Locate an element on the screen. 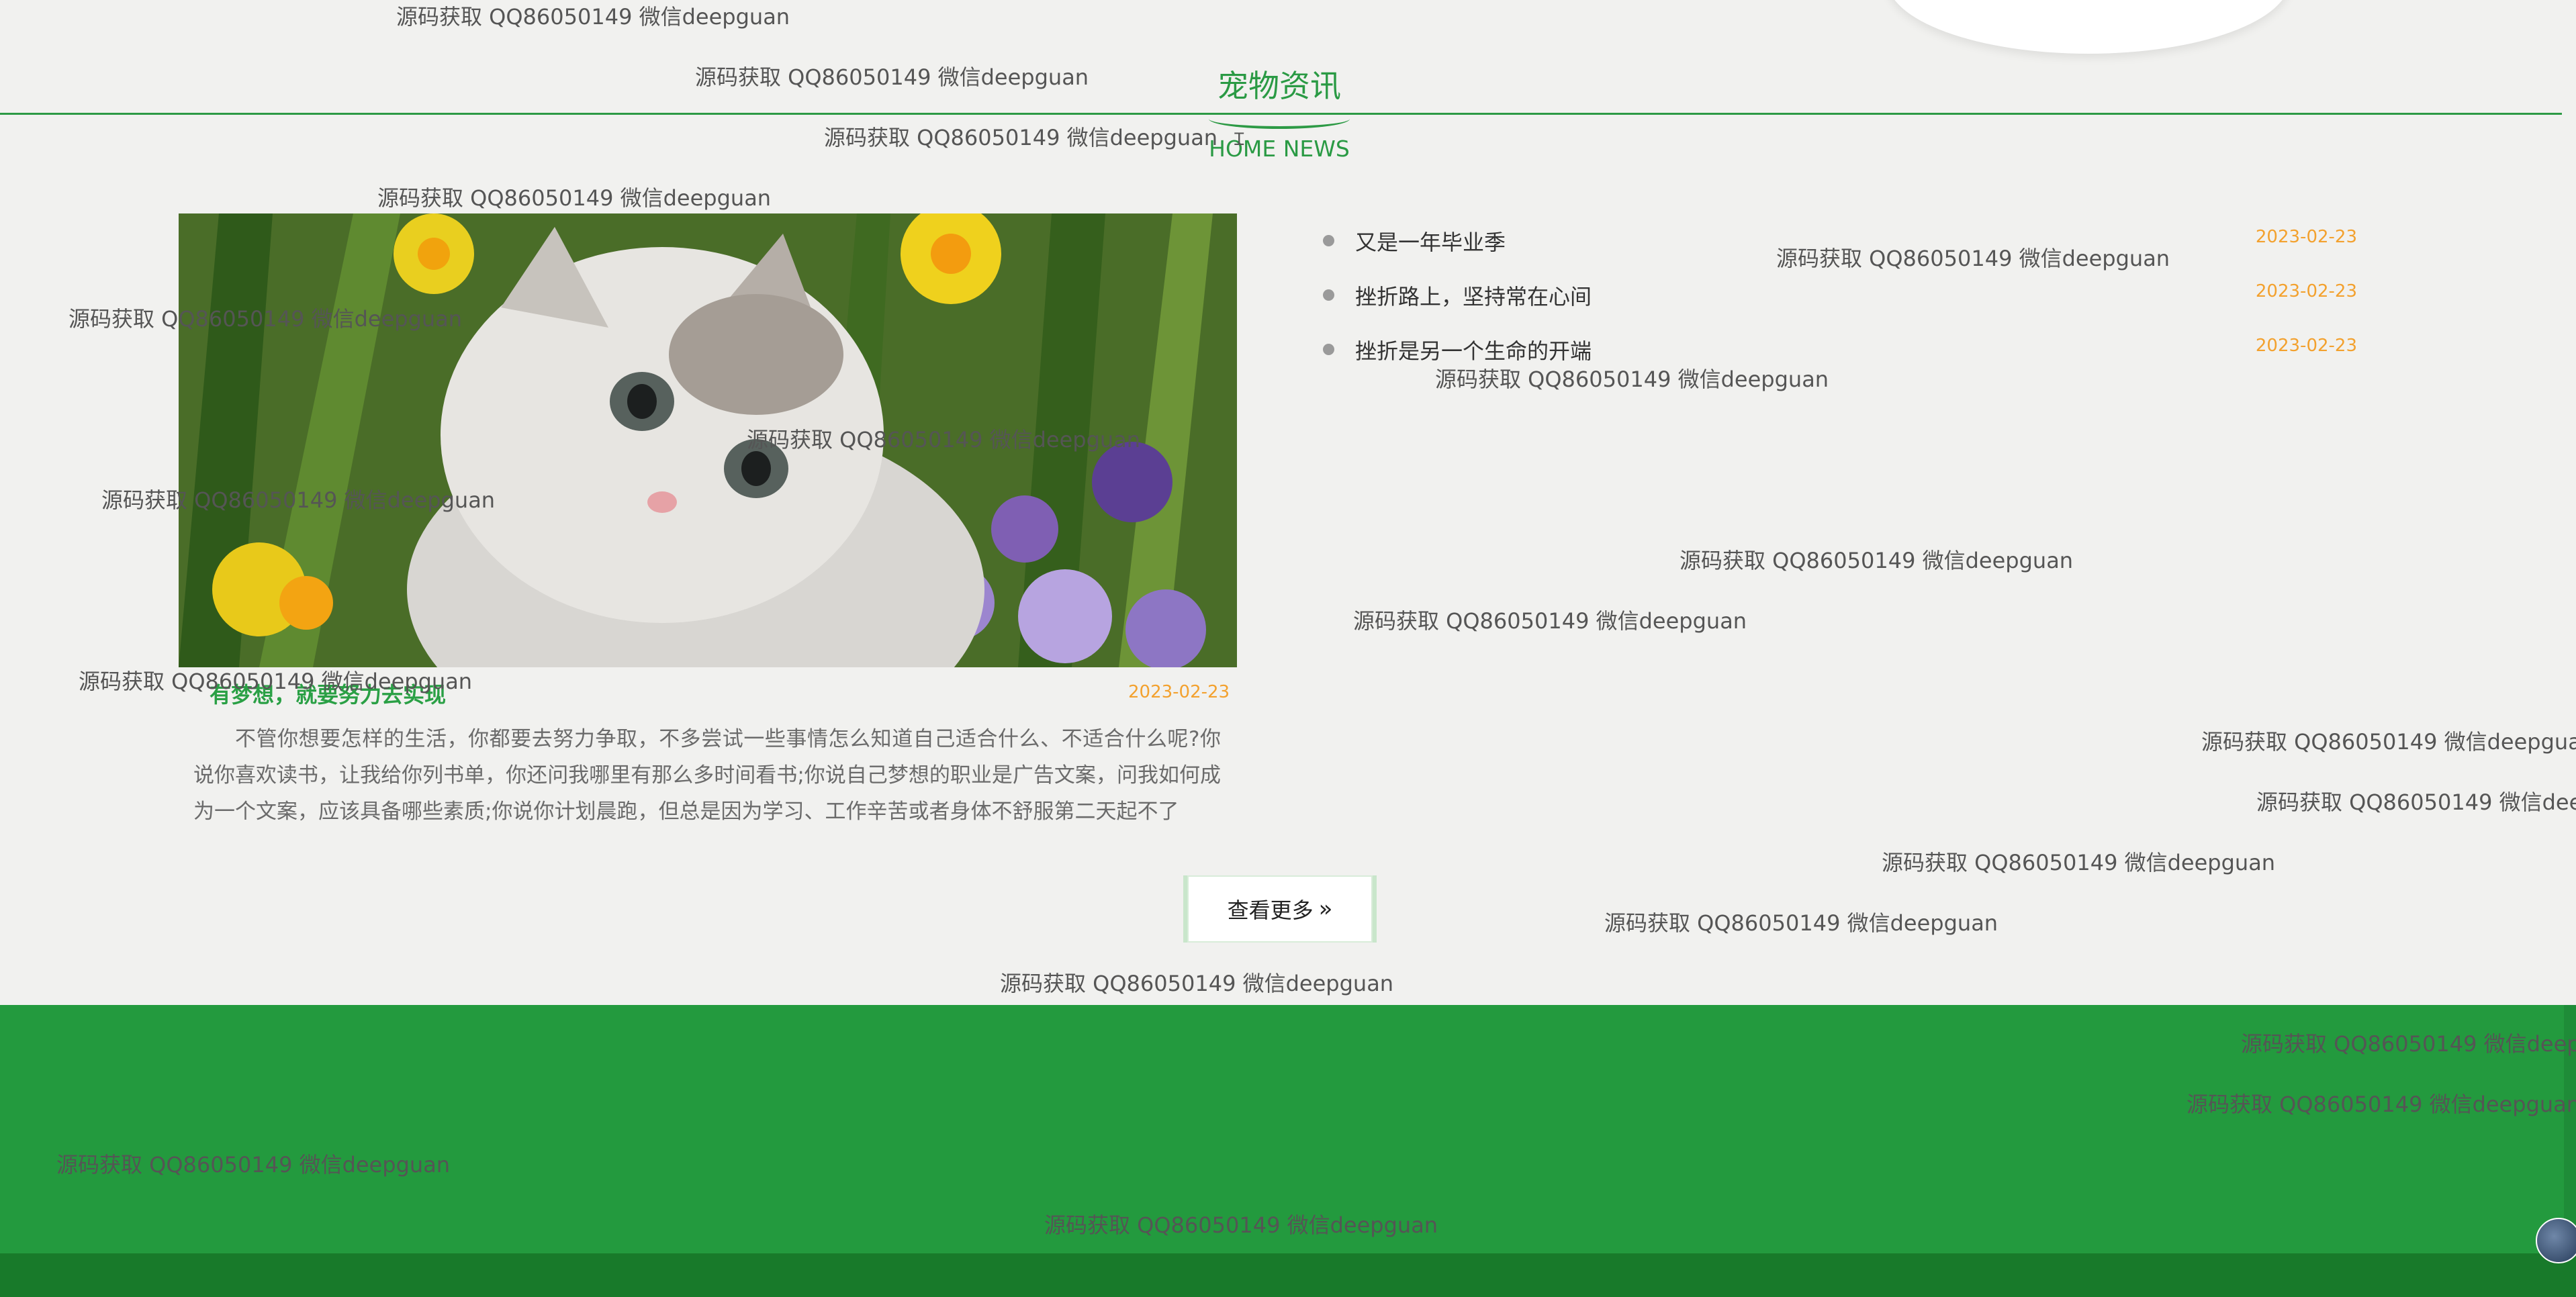  news-title: 挫折是另一个生命的开端 is located at coordinates (1473, 349).